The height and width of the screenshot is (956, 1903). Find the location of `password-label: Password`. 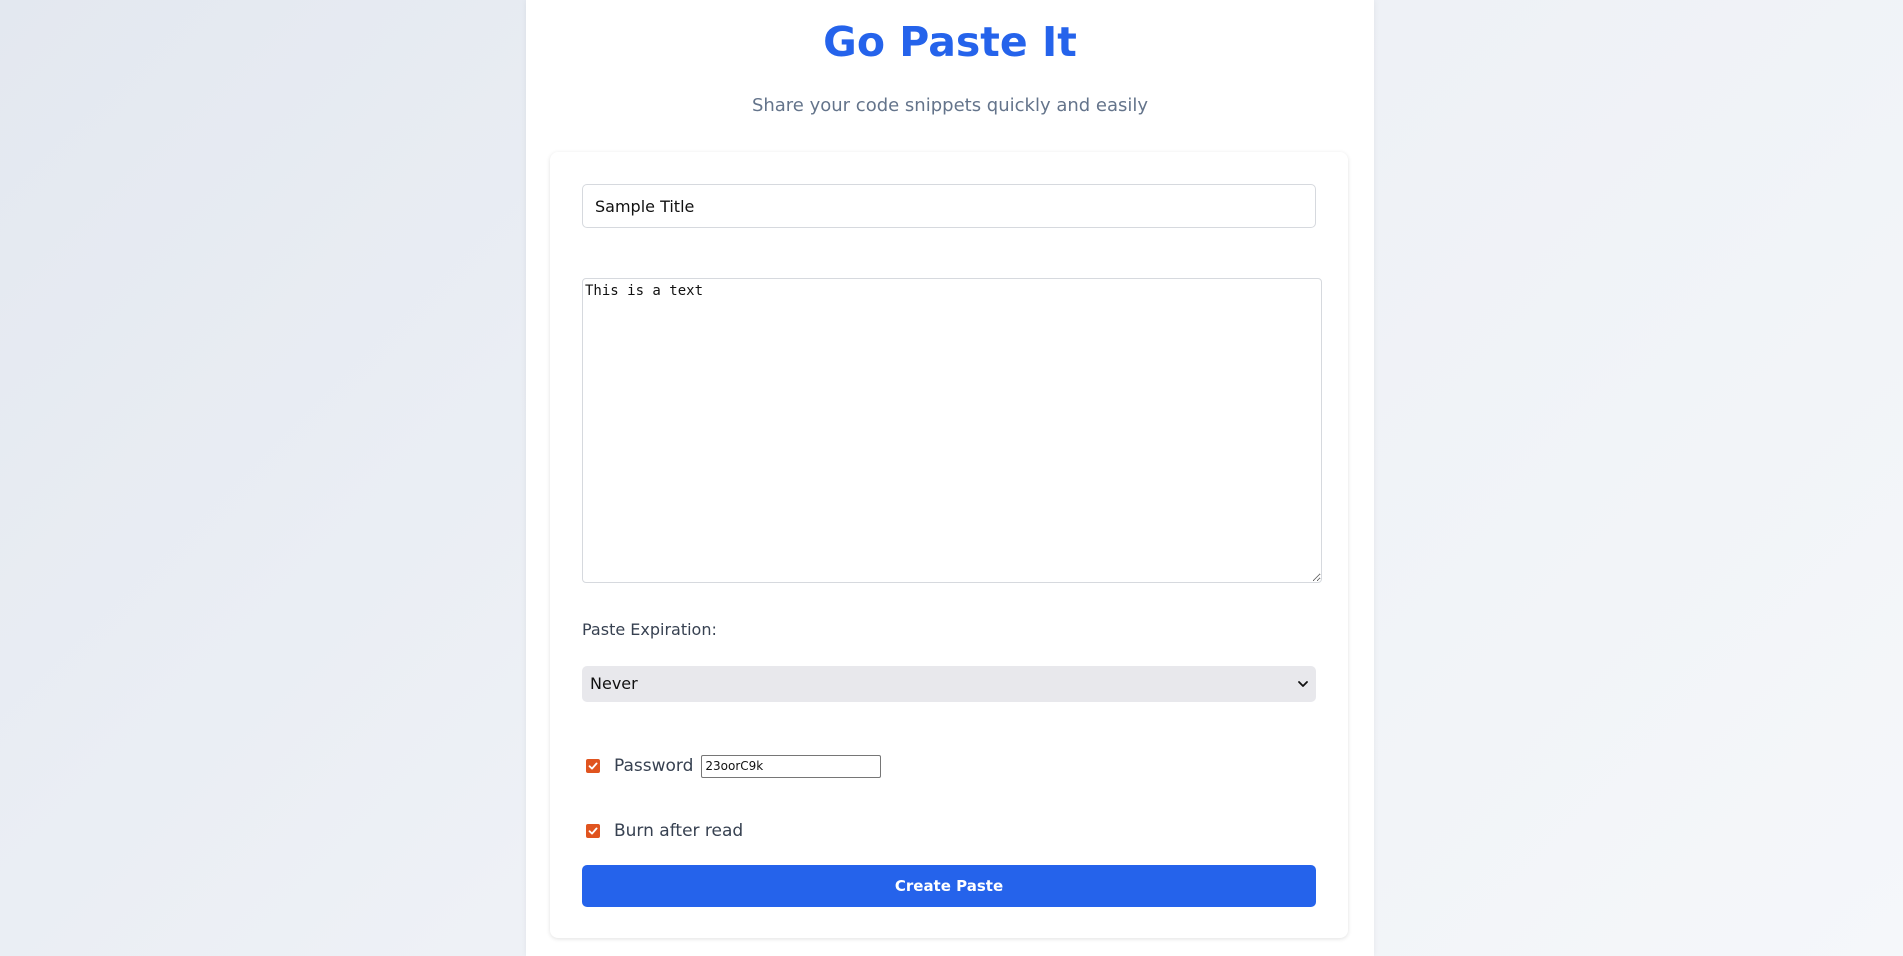

password-label: Password is located at coordinates (654, 766).